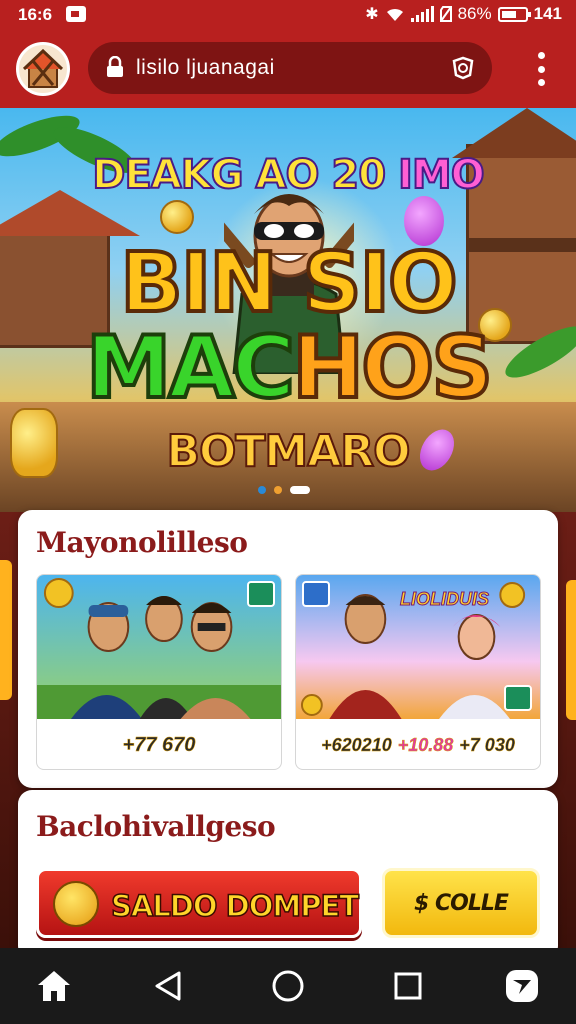  Describe the element at coordinates (547, 13) in the screenshot. I see `status-clock-right: 141` at that location.